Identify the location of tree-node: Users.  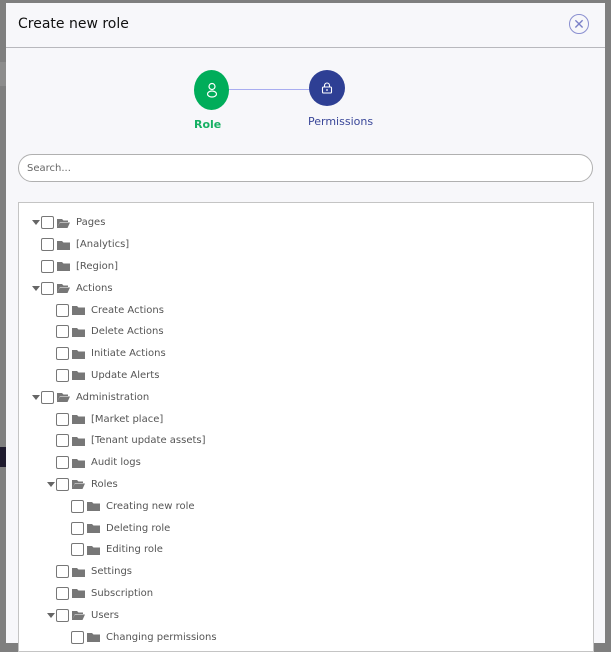
(306, 615).